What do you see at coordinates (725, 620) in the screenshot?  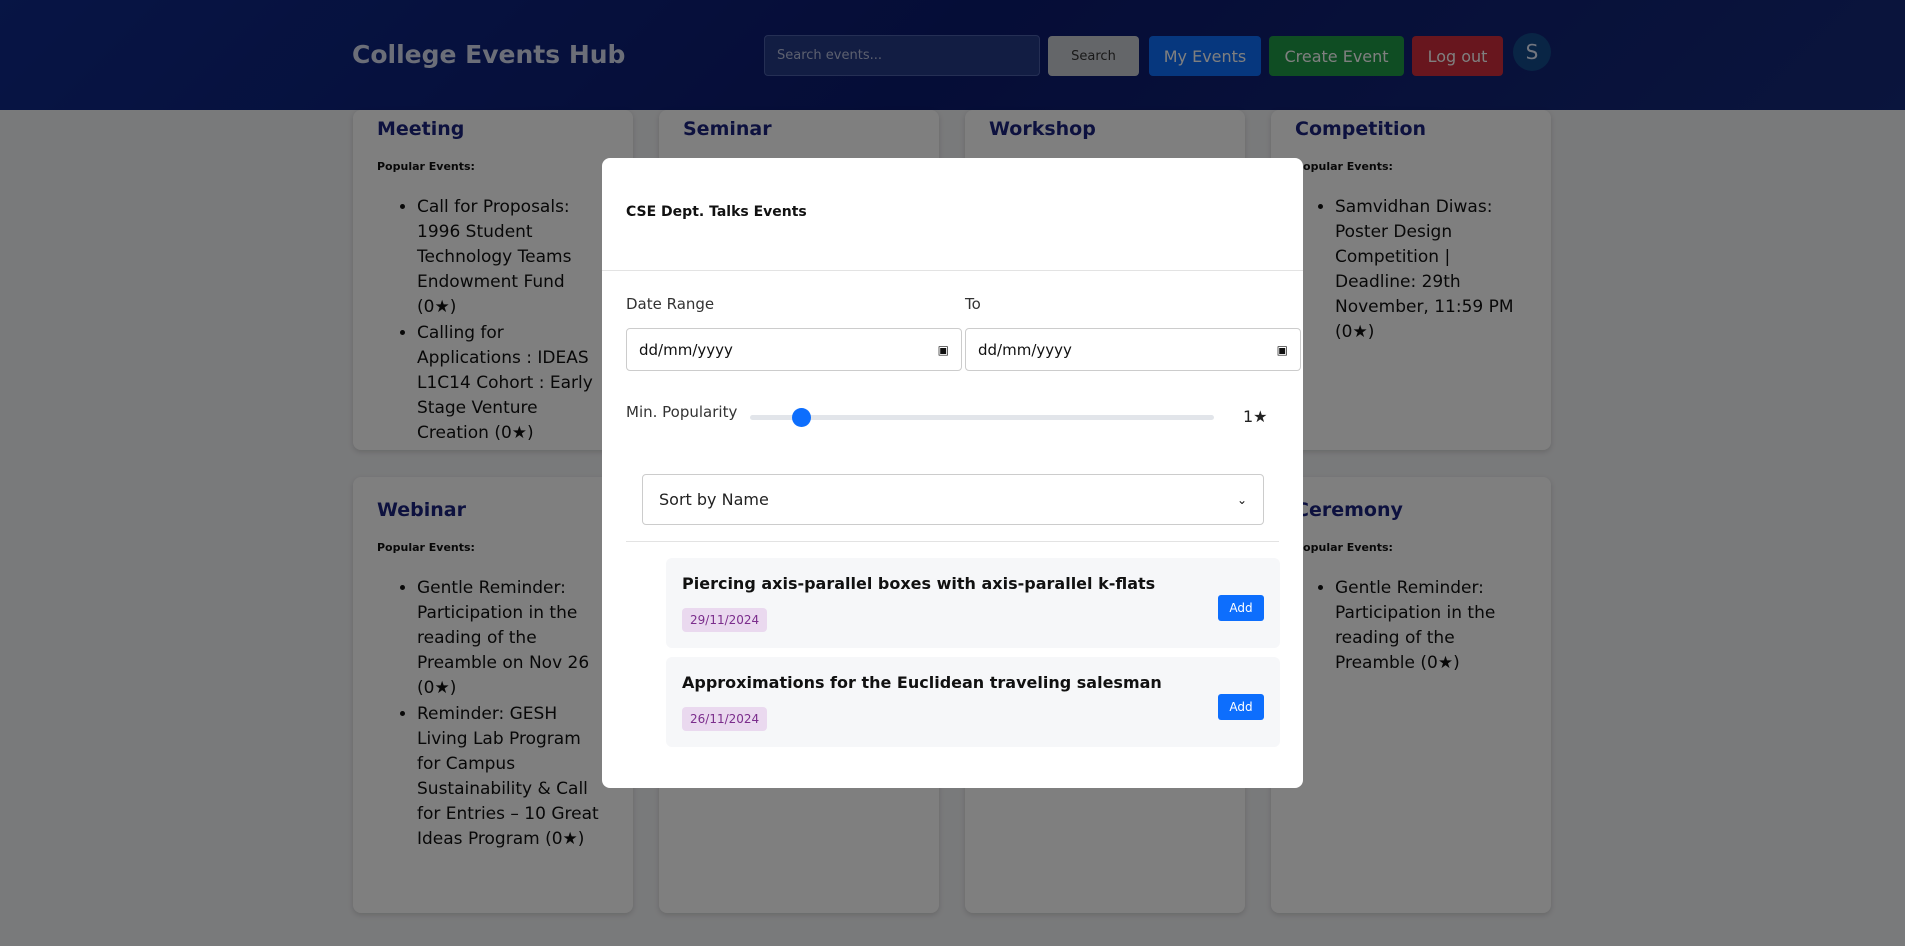 I see `event-date-badge: 29/11/2024` at bounding box center [725, 620].